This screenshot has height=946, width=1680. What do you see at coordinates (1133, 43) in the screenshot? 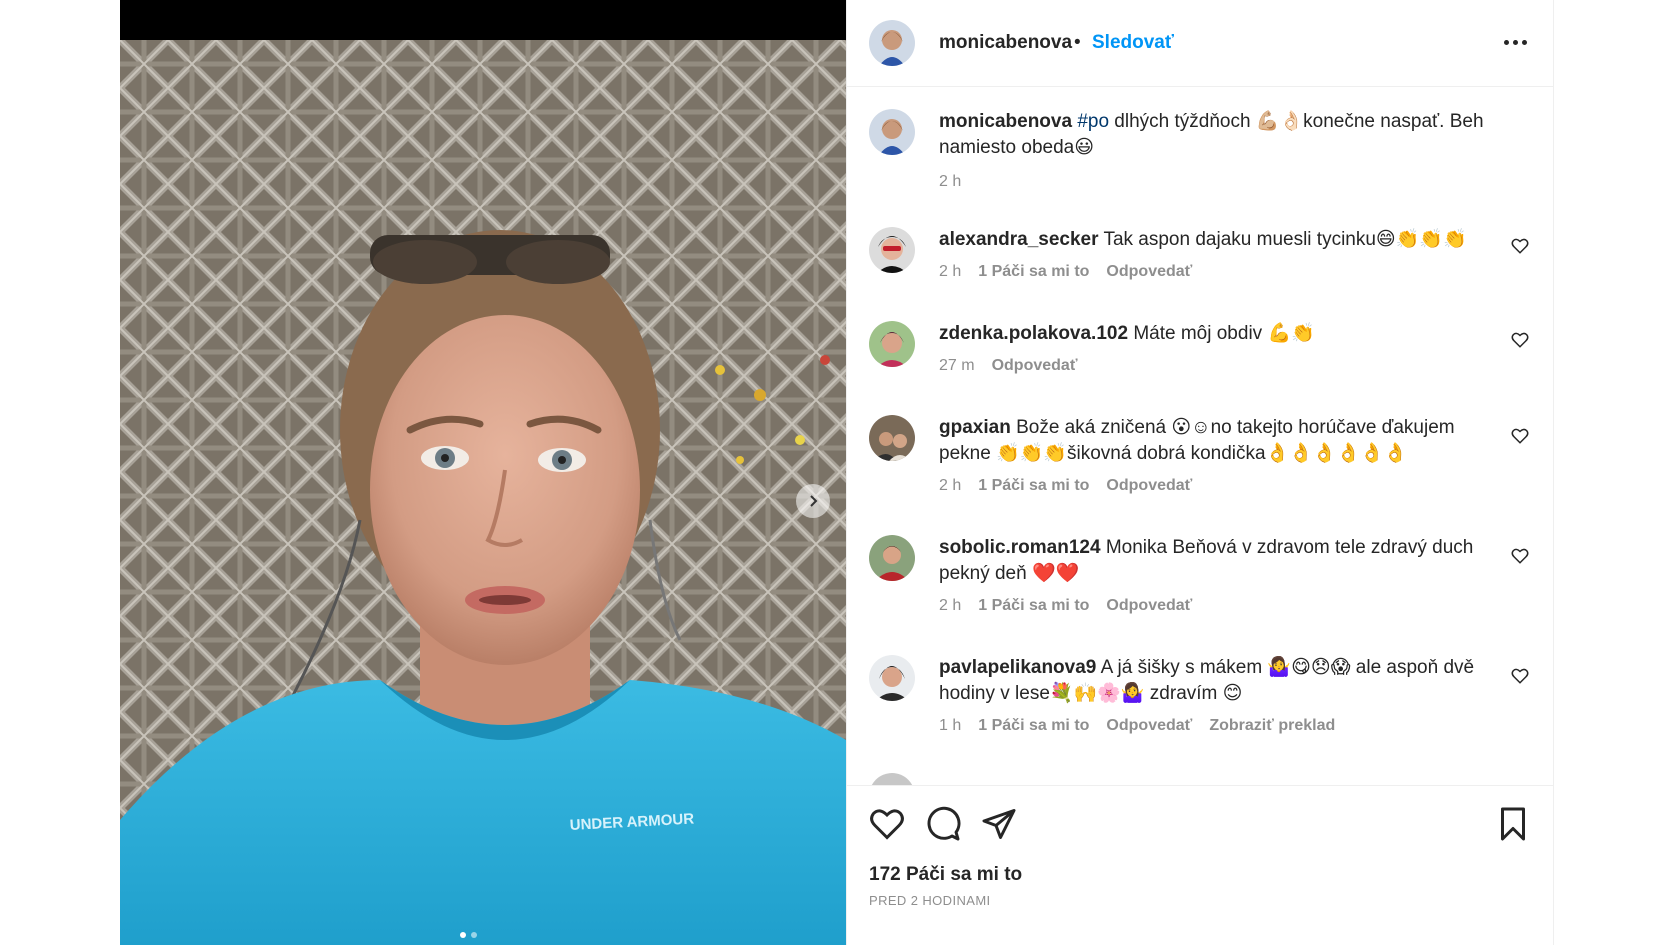
I see `follow-button: Sledovať` at bounding box center [1133, 43].